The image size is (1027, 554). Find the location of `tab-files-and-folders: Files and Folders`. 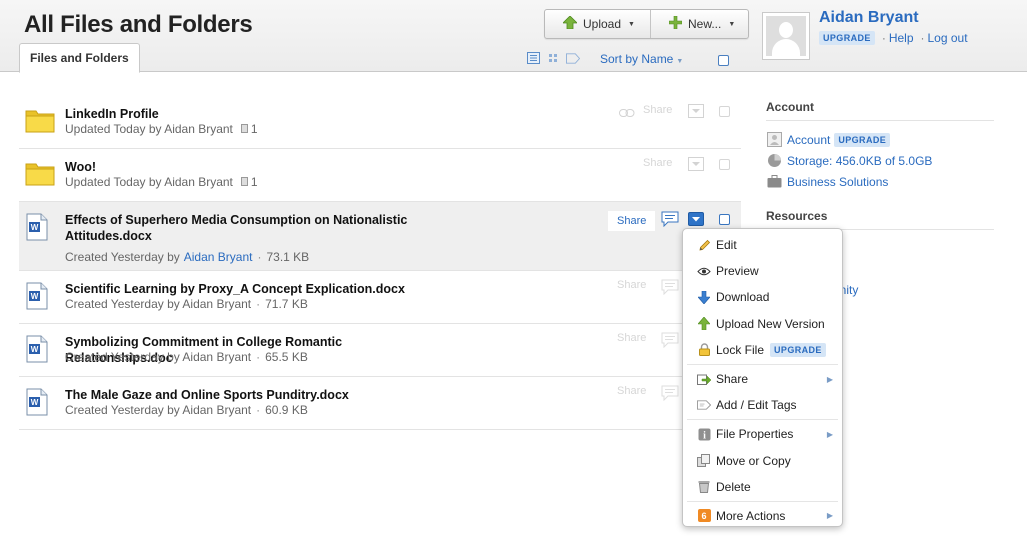

tab-files-and-folders: Files and Folders is located at coordinates (79, 58).